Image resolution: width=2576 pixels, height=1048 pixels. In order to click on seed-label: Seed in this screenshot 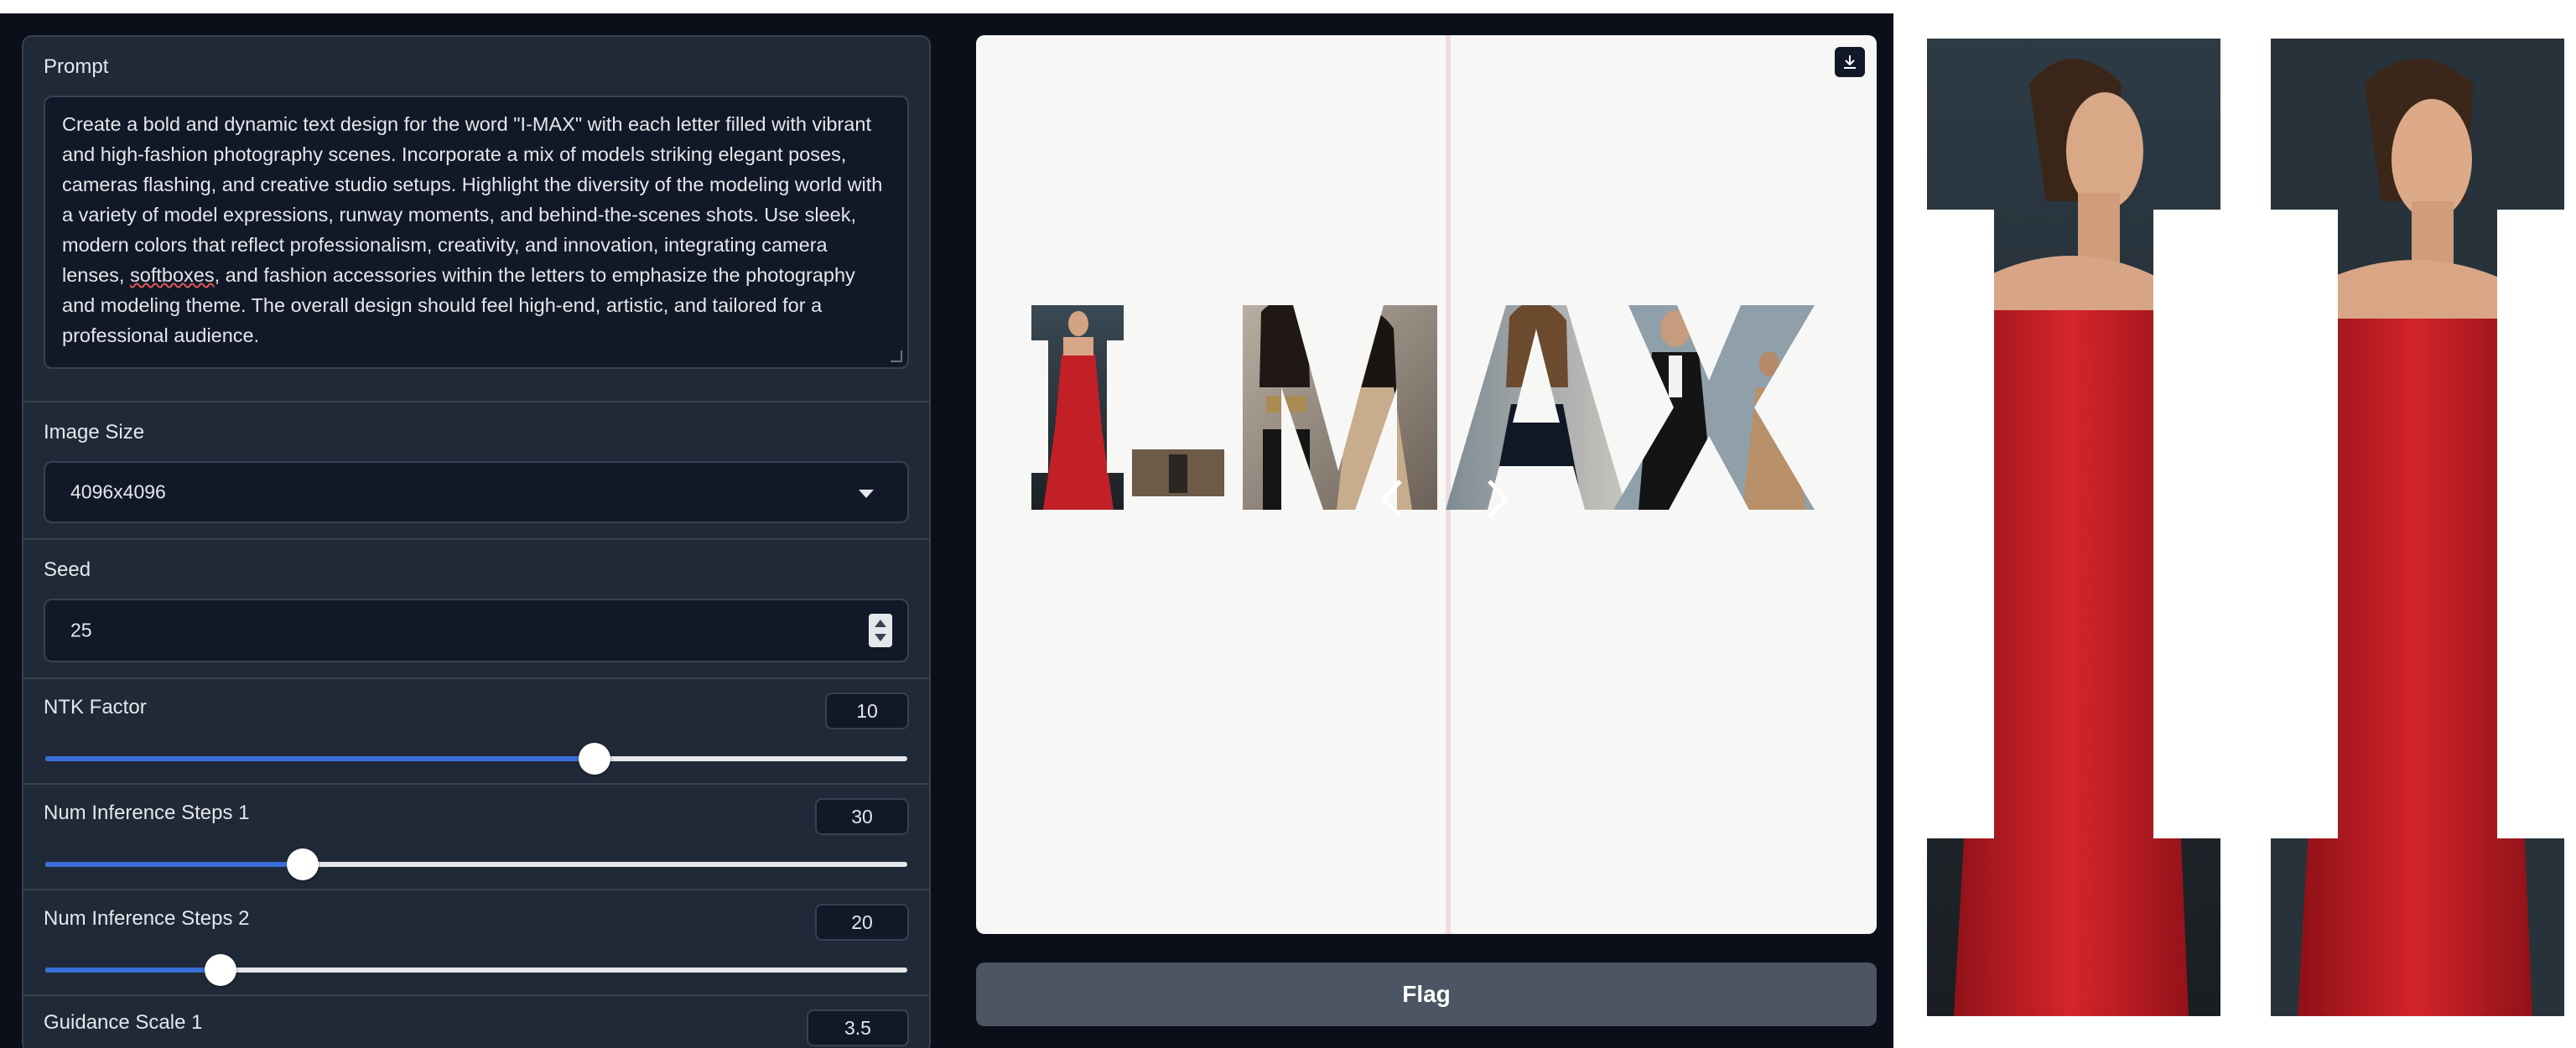, I will do `click(67, 570)`.